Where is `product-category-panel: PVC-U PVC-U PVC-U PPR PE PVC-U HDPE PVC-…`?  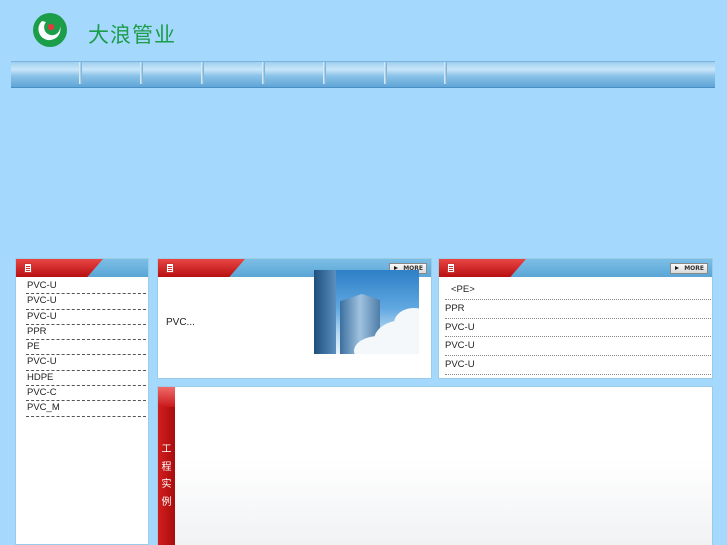
product-category-panel: PVC-U PVC-U PVC-U PPR PE PVC-U HDPE PVC-… is located at coordinates (82, 401).